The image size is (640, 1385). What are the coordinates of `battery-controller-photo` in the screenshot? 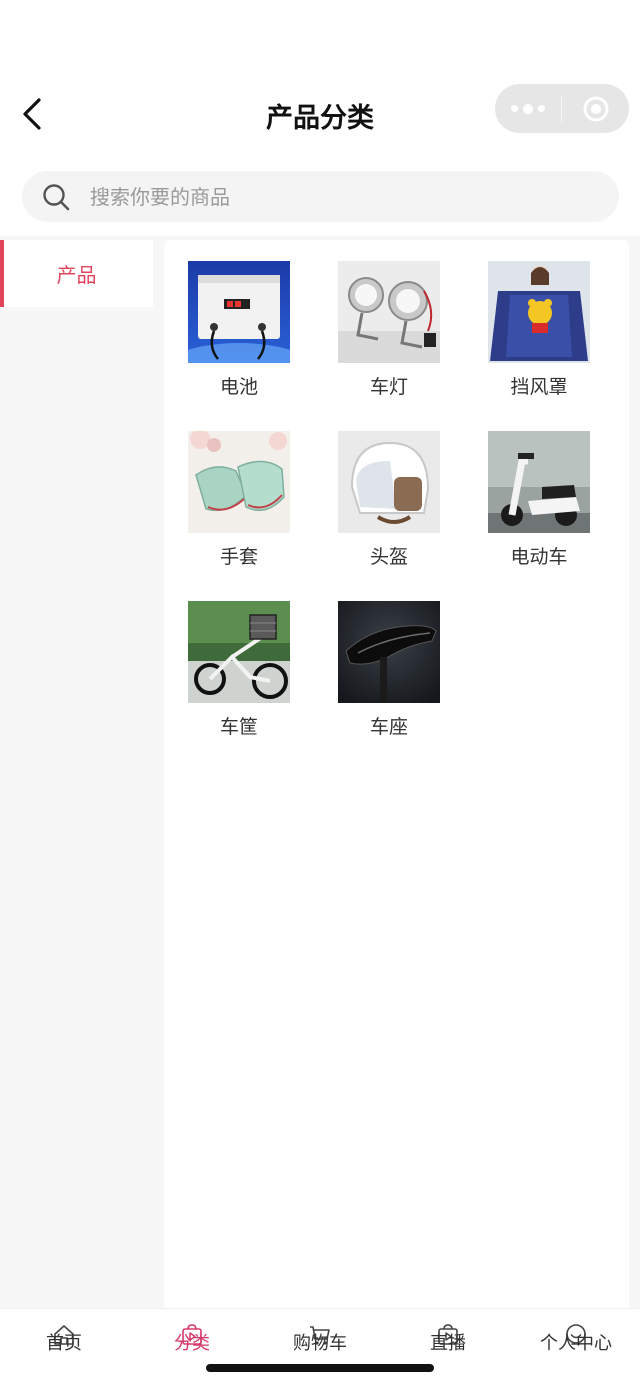 It's located at (239, 312).